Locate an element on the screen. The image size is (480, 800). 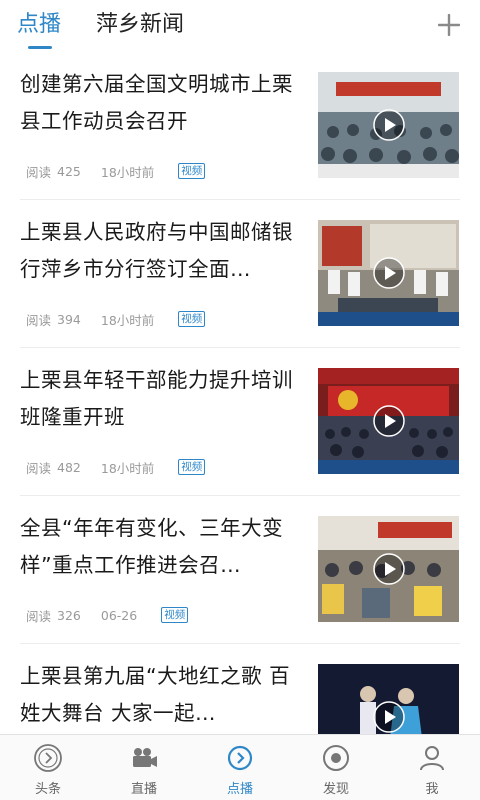
views-count: 482 is located at coordinates (69, 467).